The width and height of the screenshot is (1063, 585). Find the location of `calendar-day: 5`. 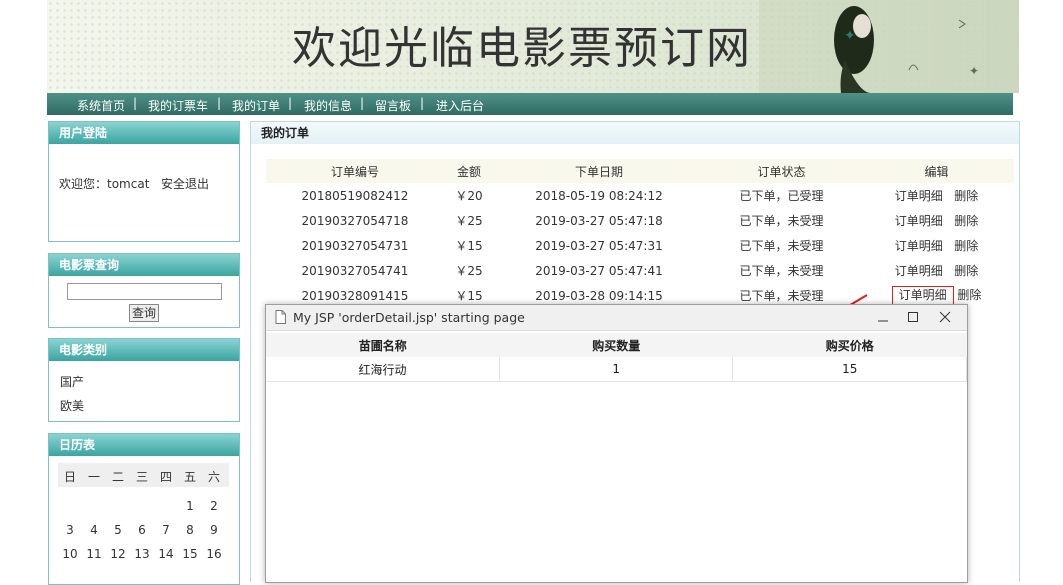

calendar-day: 5 is located at coordinates (118, 530).